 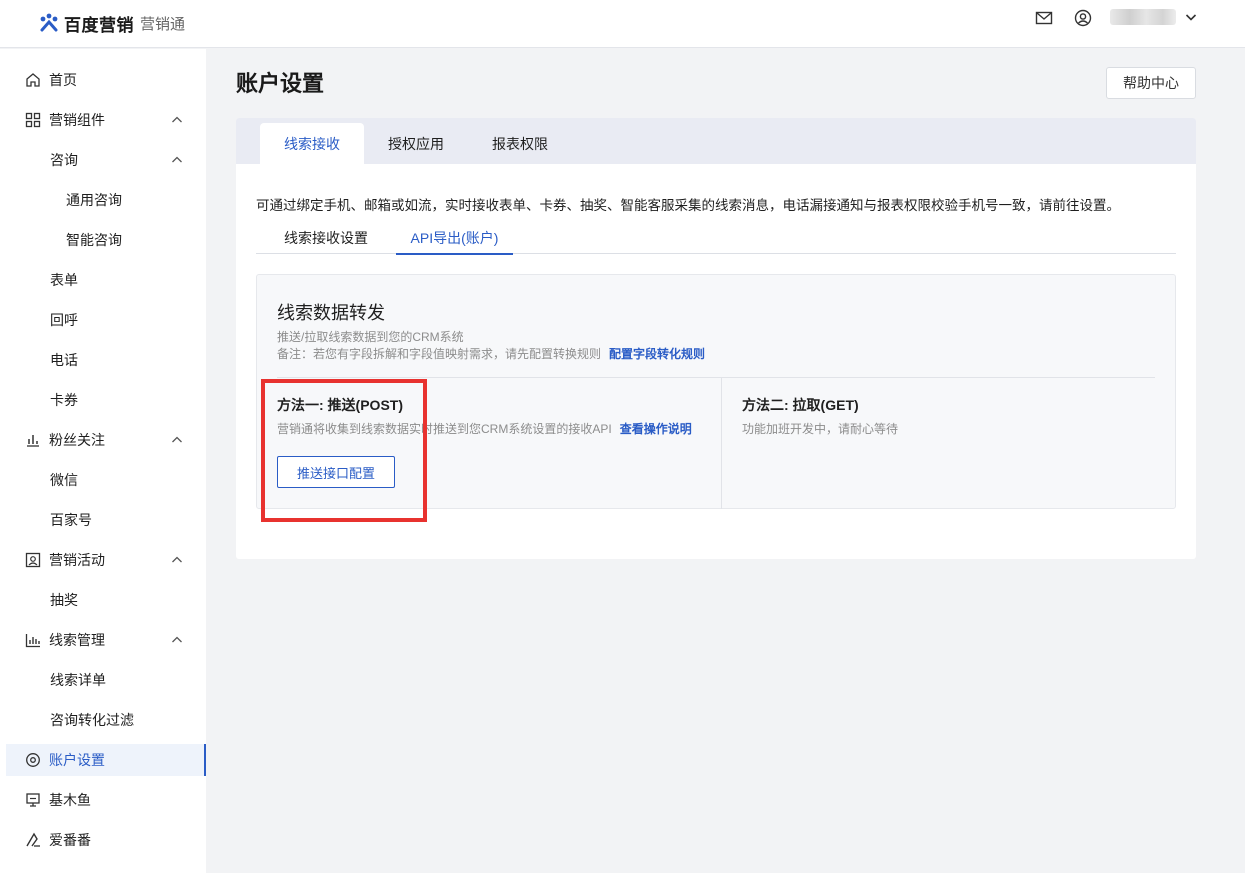 What do you see at coordinates (106, 560) in the screenshot?
I see `sidebar-item-marketing-activity: 营销活动` at bounding box center [106, 560].